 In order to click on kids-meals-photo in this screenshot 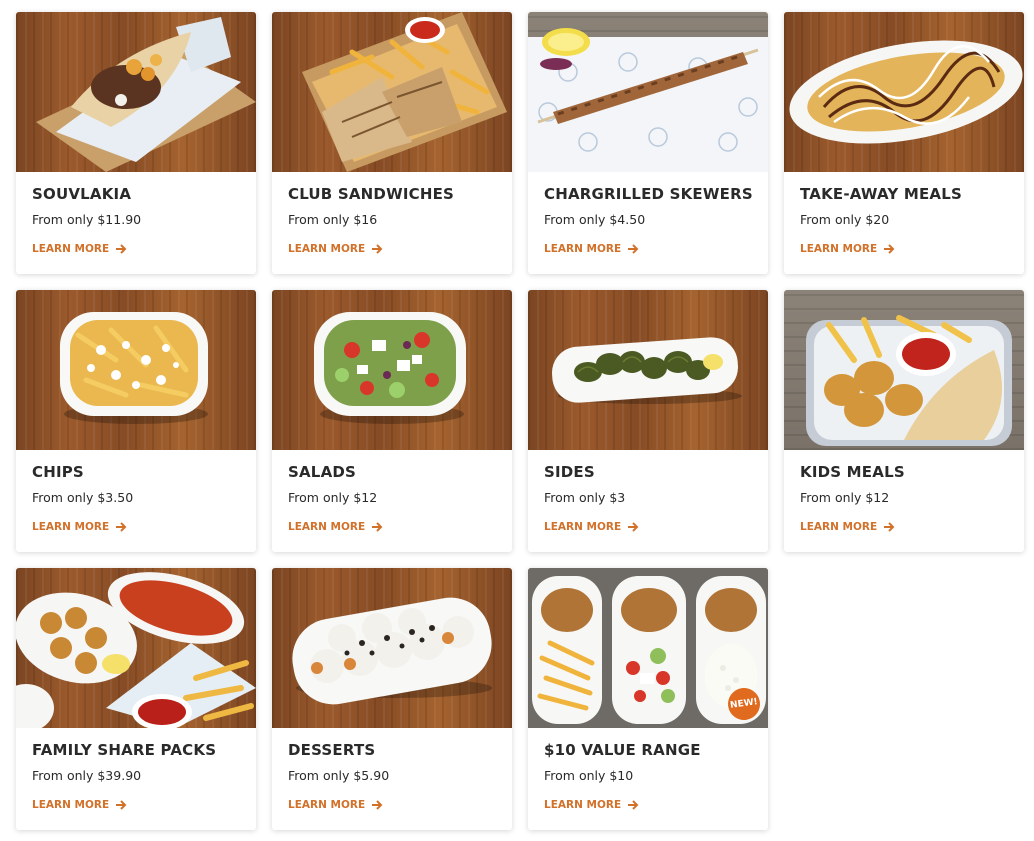, I will do `click(904, 370)`.